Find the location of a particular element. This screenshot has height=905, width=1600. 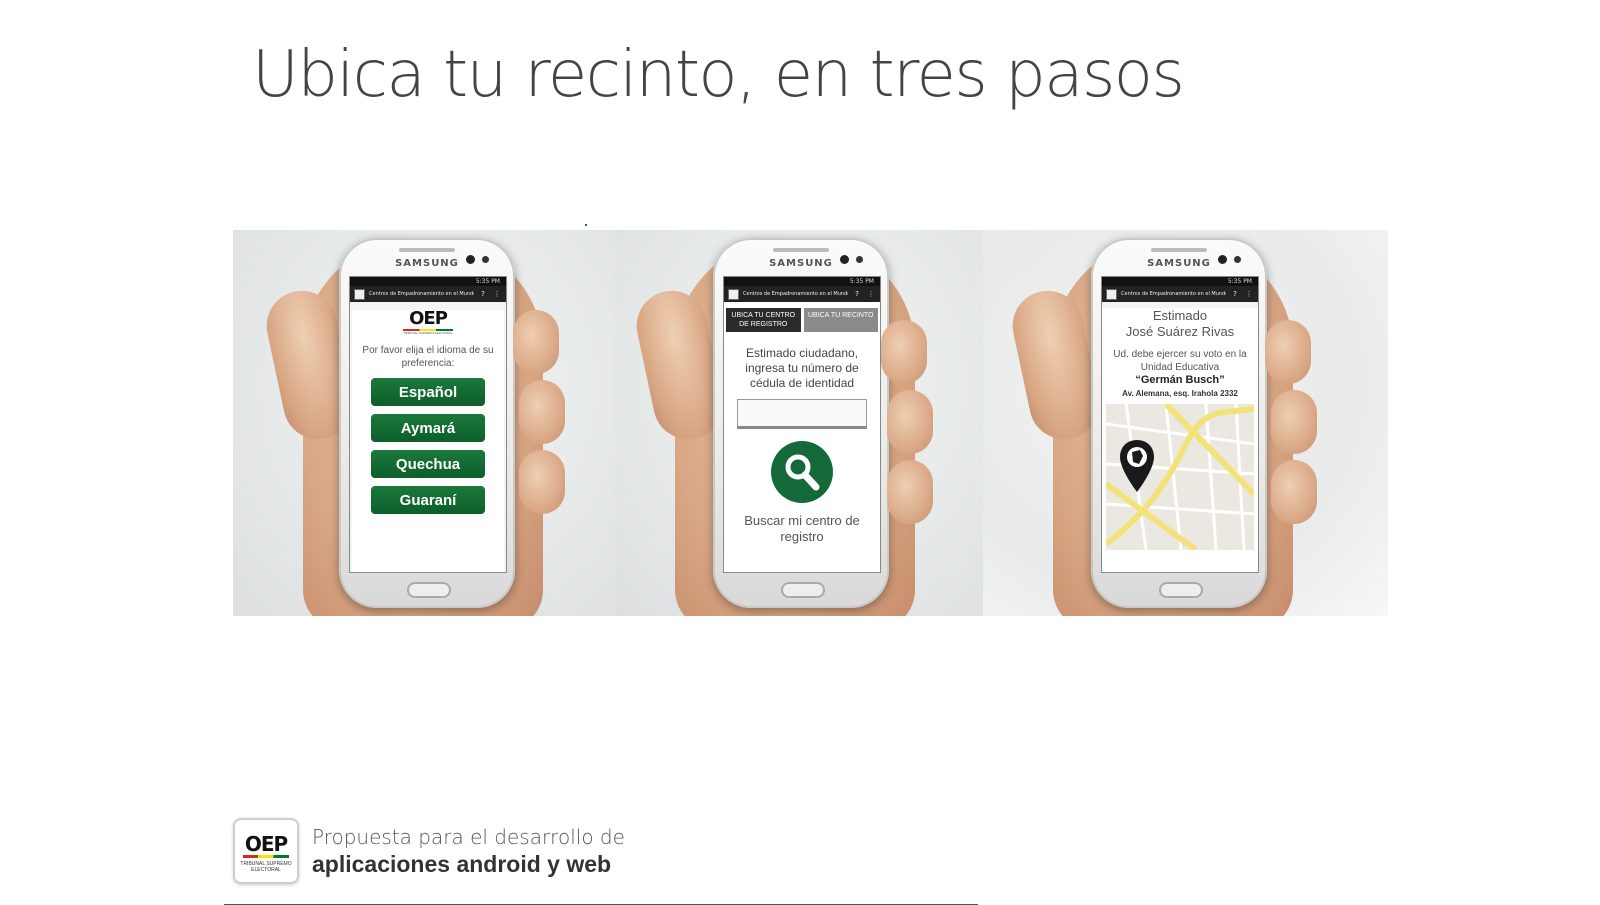

search-icon is located at coordinates (802, 472).